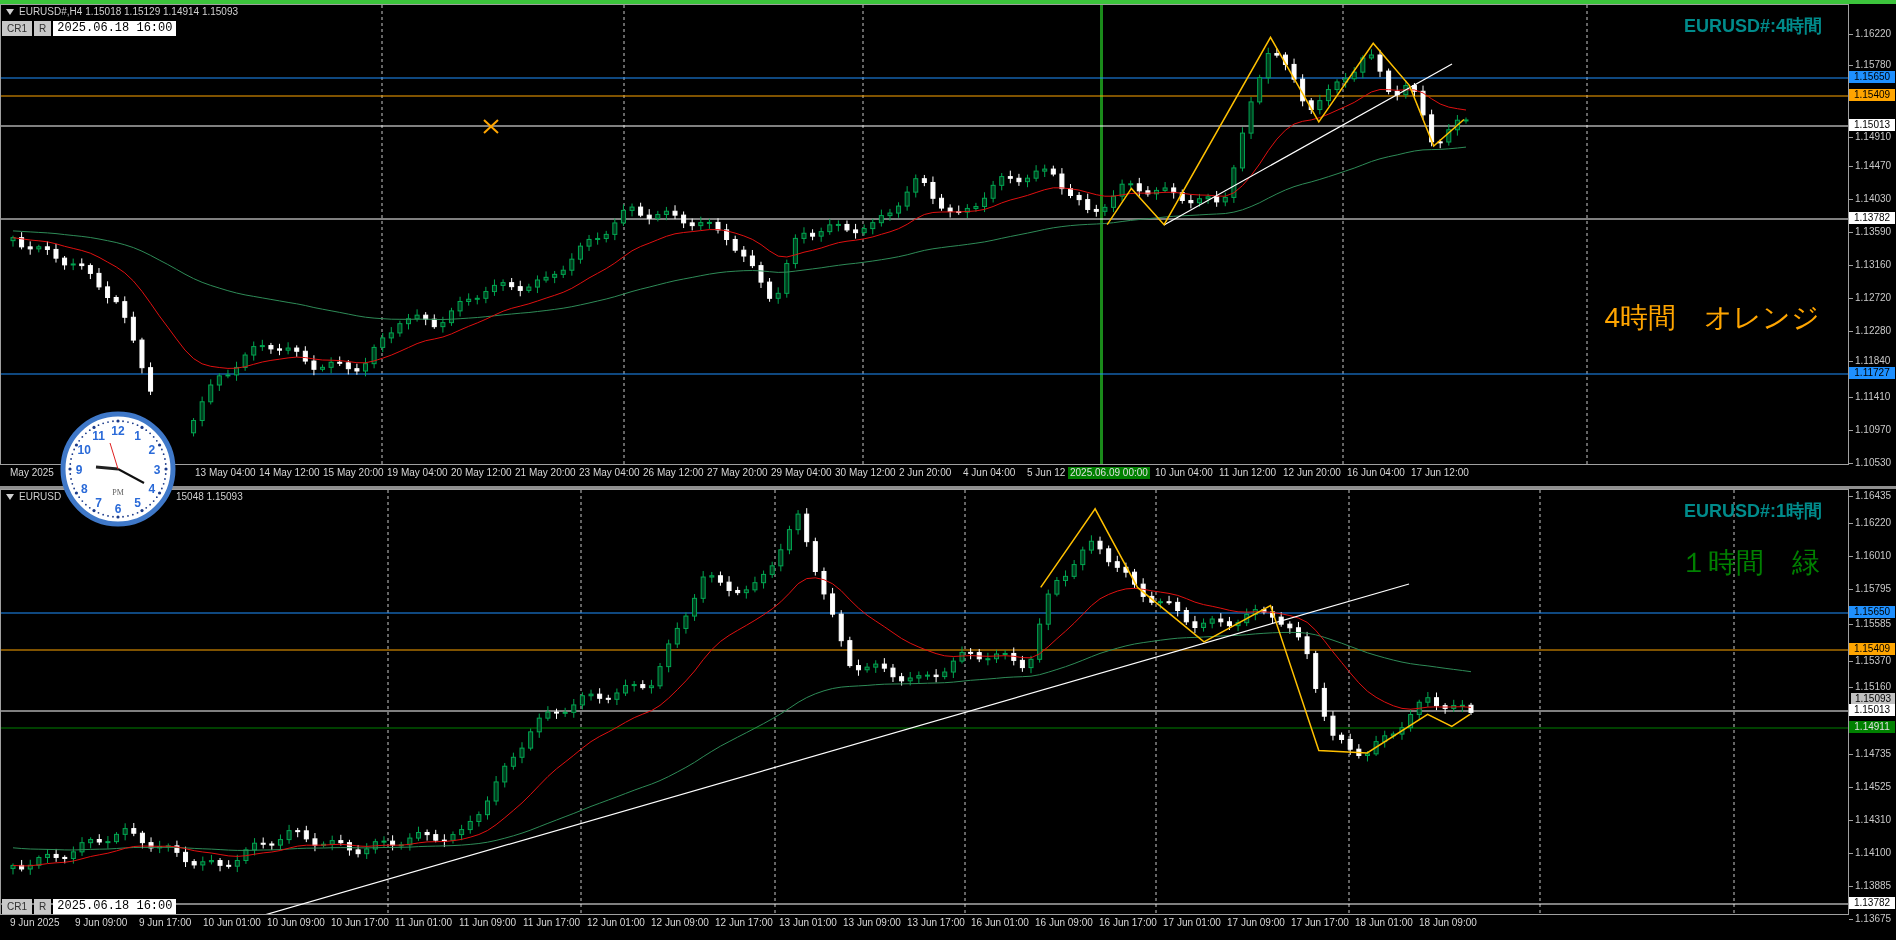  What do you see at coordinates (1873, 232) in the screenshot?
I see `price-label: 1.13590` at bounding box center [1873, 232].